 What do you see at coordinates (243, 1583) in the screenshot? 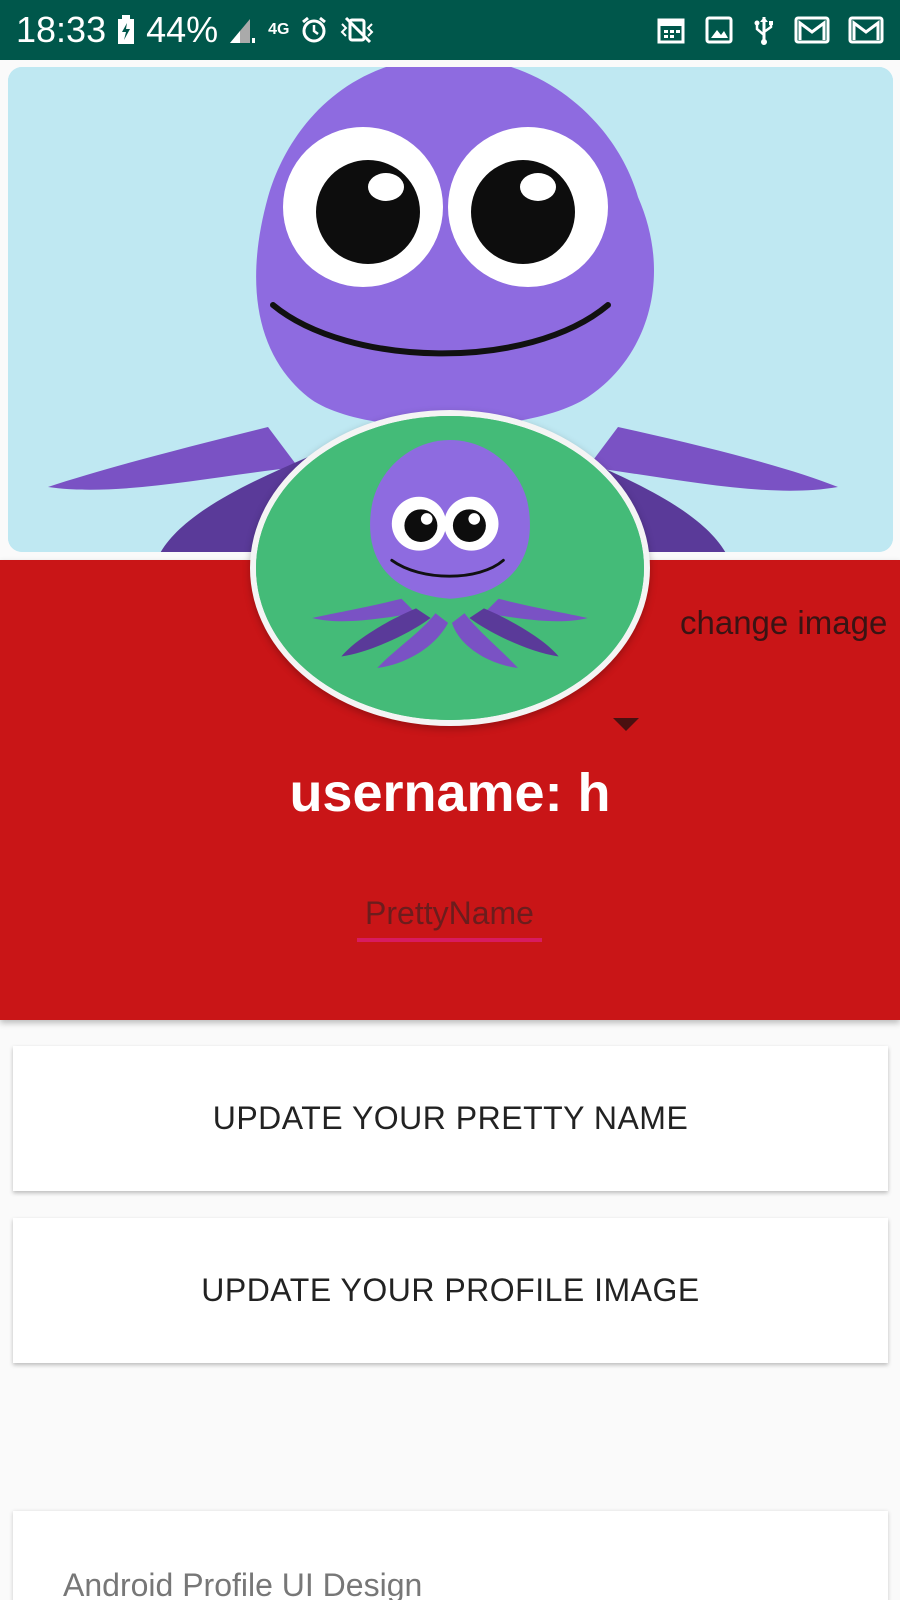
I see `card-caption: Android Profile UI Design` at bounding box center [243, 1583].